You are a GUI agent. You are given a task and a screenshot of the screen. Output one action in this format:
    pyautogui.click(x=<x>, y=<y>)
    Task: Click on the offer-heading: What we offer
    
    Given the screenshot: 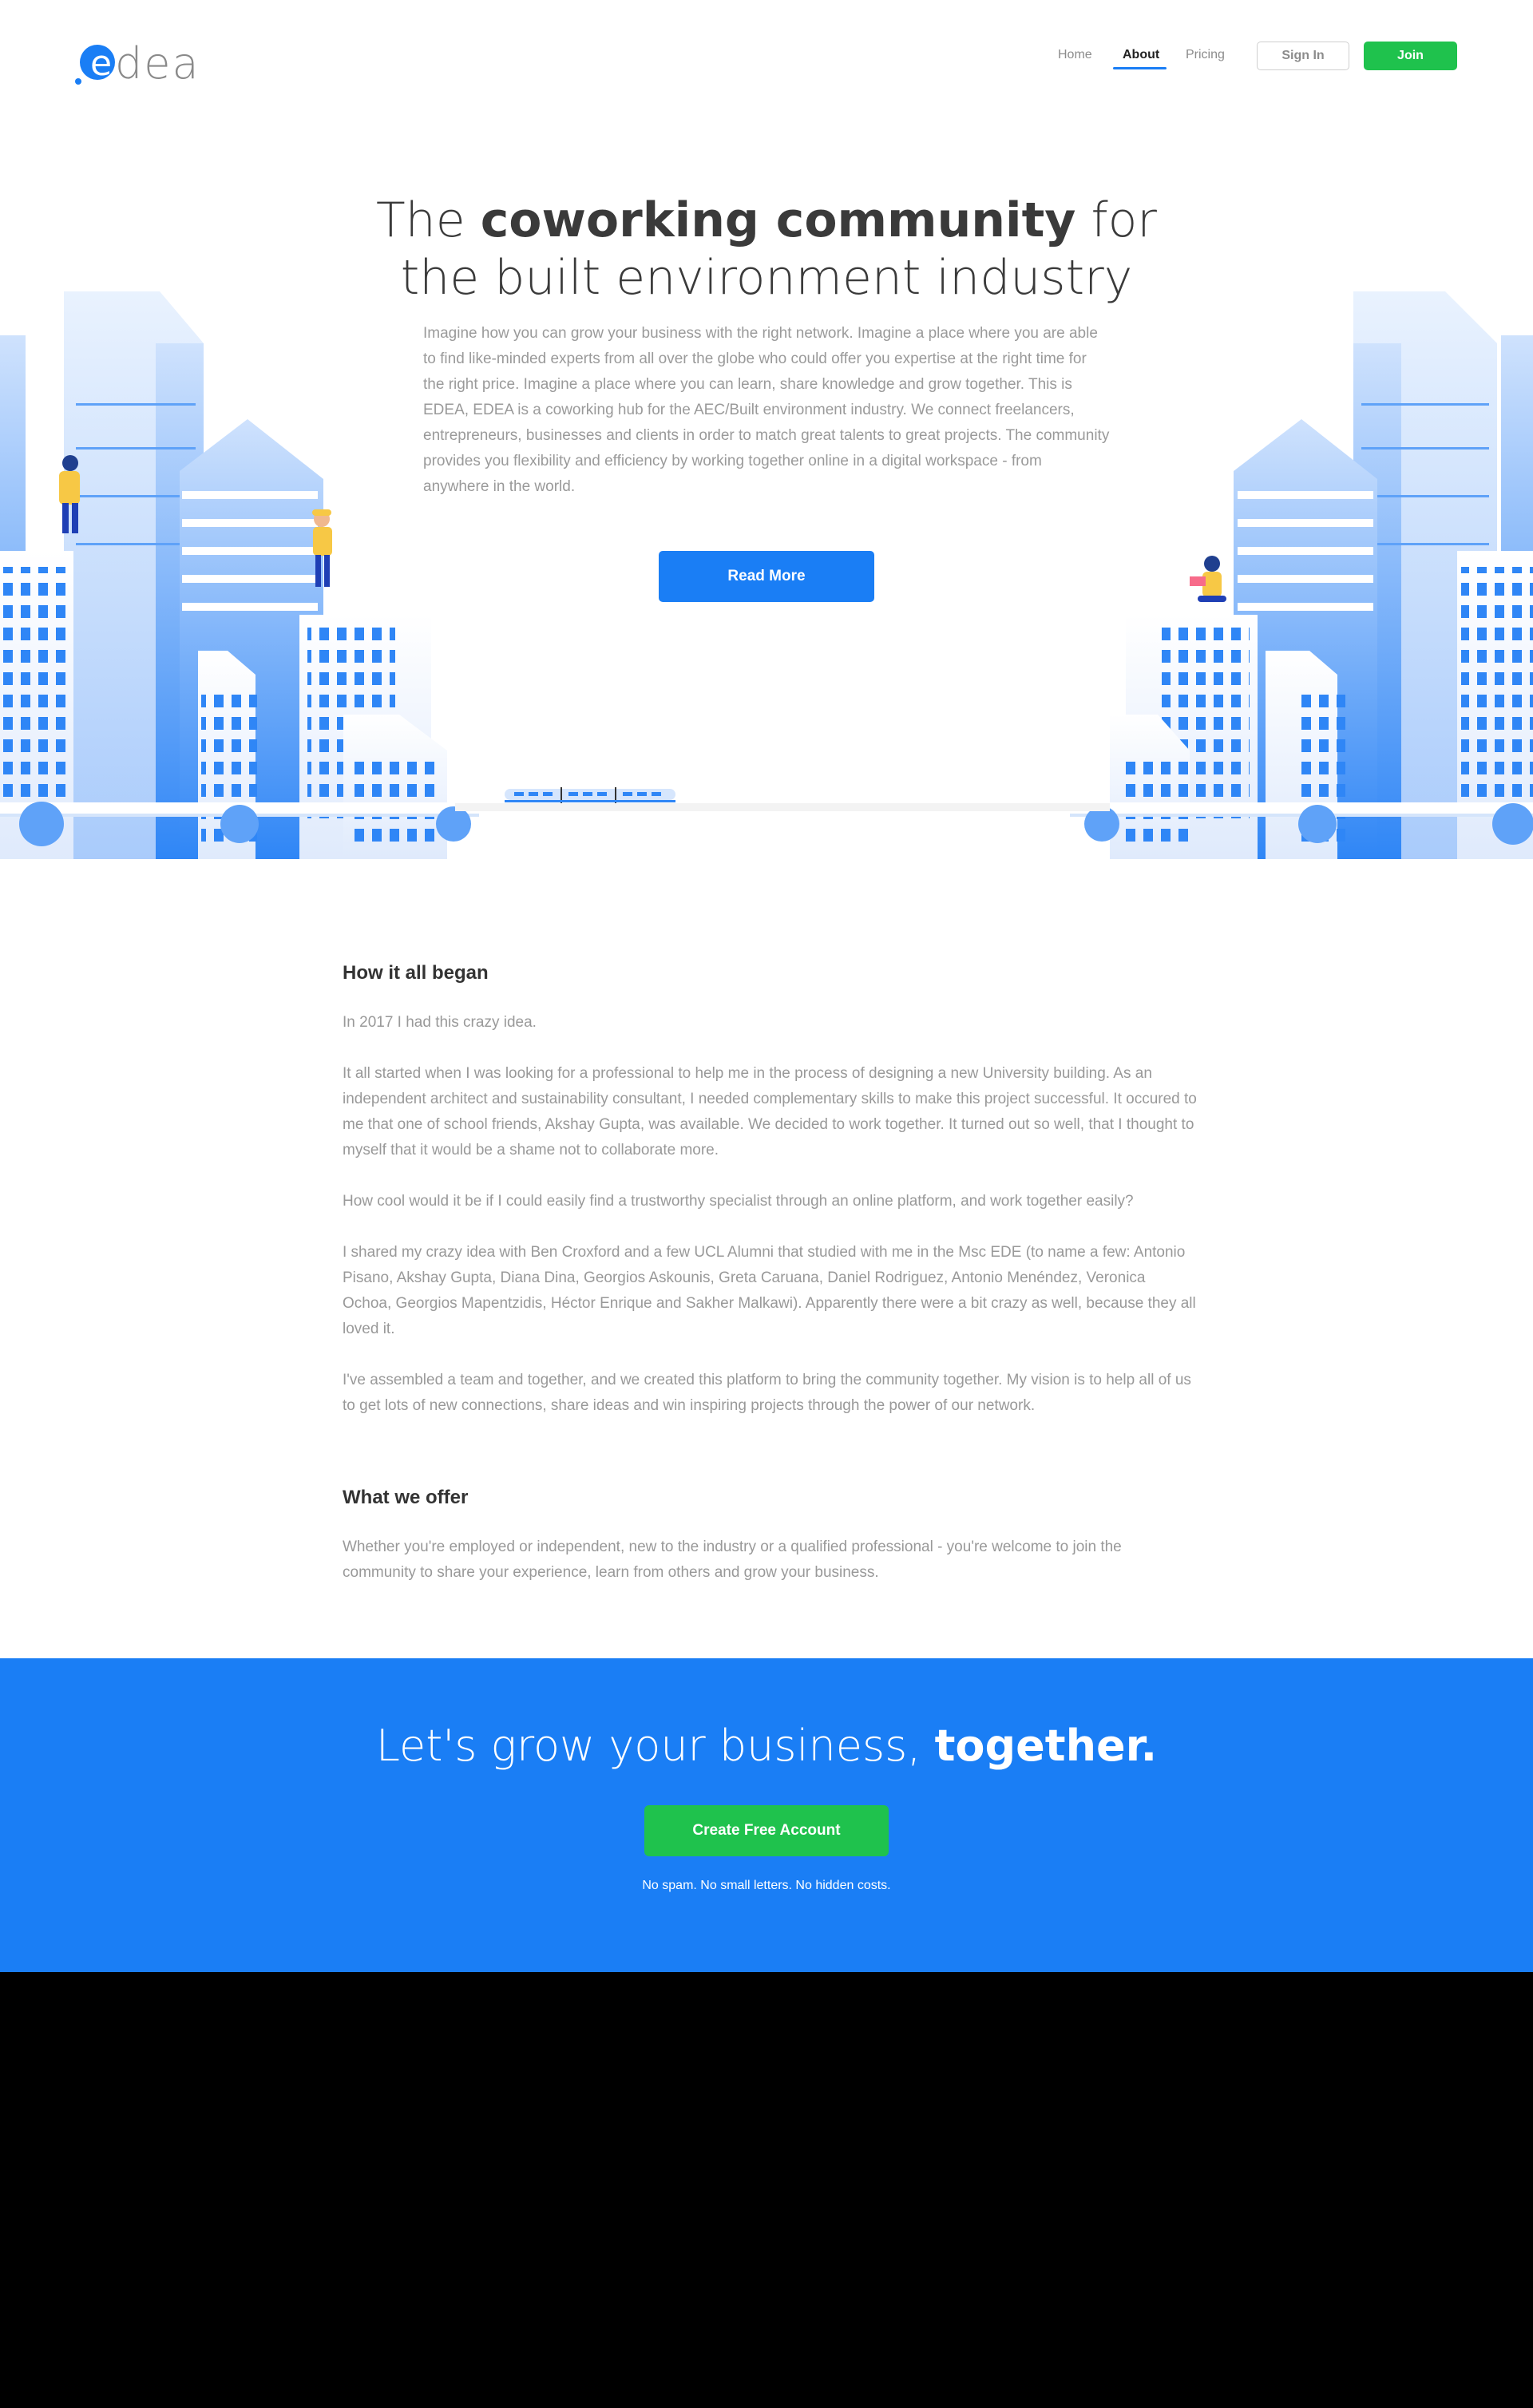 What is the action you would take?
    pyautogui.click(x=406, y=1498)
    